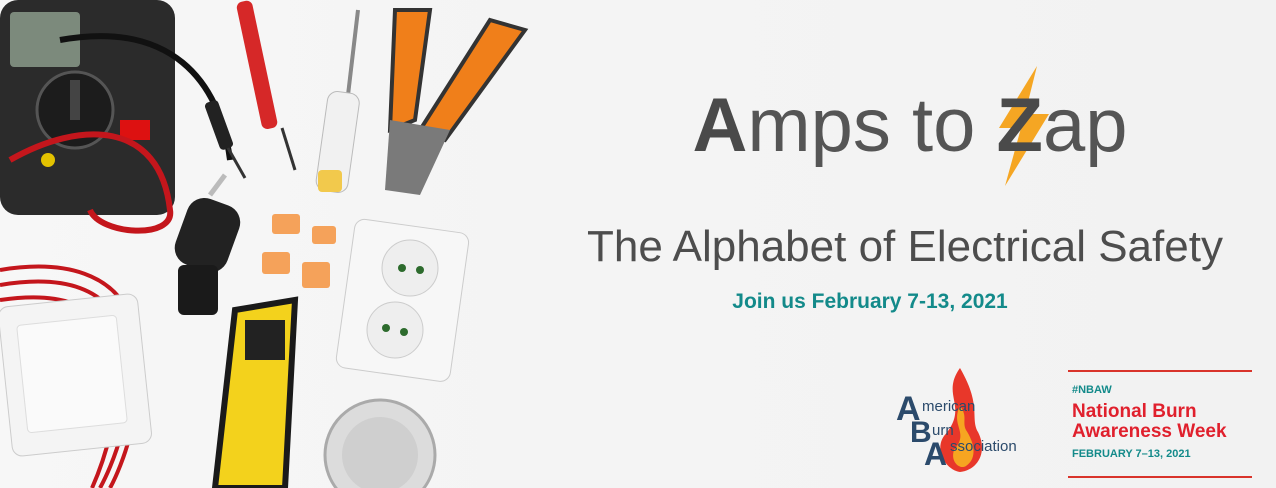 Image resolution: width=1276 pixels, height=488 pixels. Describe the element at coordinates (965, 420) in the screenshot. I see `aba-logo: A merican B urn A ssociation` at that location.